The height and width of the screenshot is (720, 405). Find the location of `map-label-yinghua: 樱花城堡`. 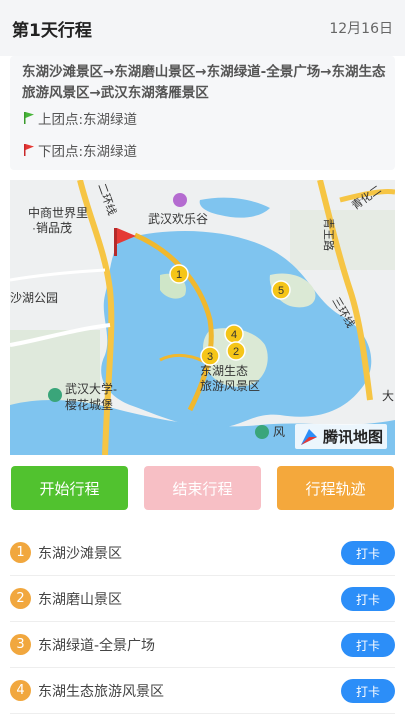

map-label-yinghua: 樱花城堡 is located at coordinates (89, 404).